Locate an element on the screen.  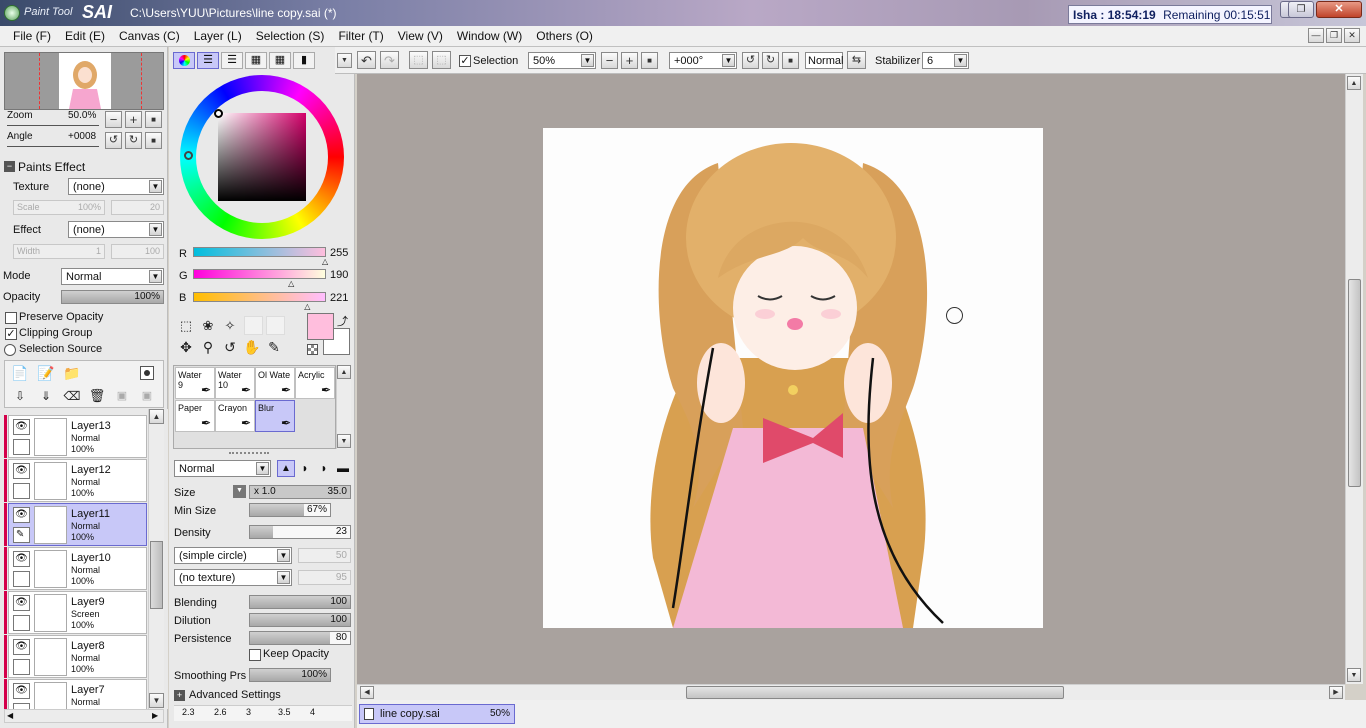
layer-opacity-bar: 100% is located at coordinates (112, 297).